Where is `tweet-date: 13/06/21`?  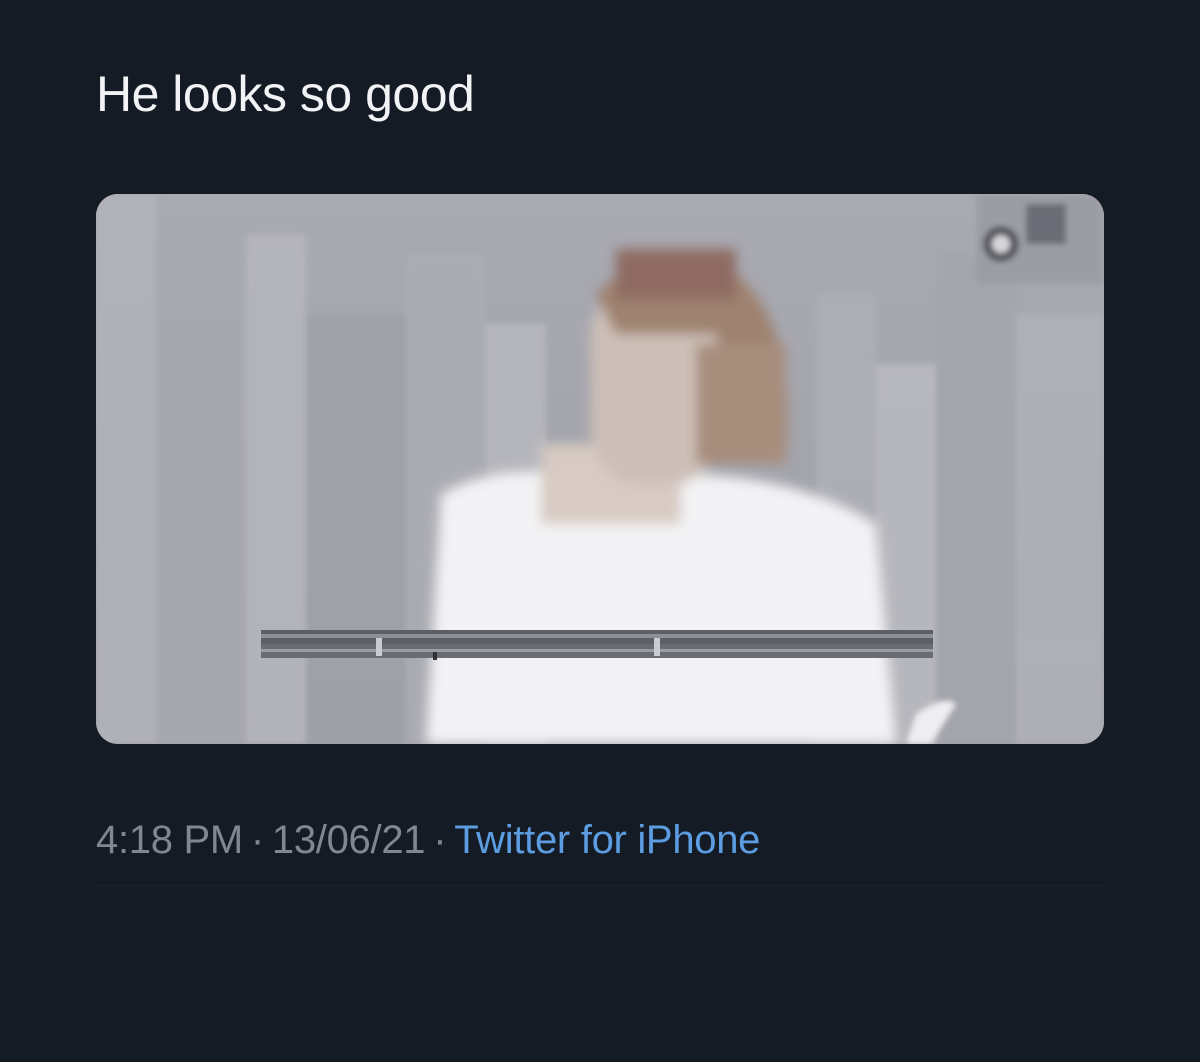
tweet-date: 13/06/21 is located at coordinates (348, 840).